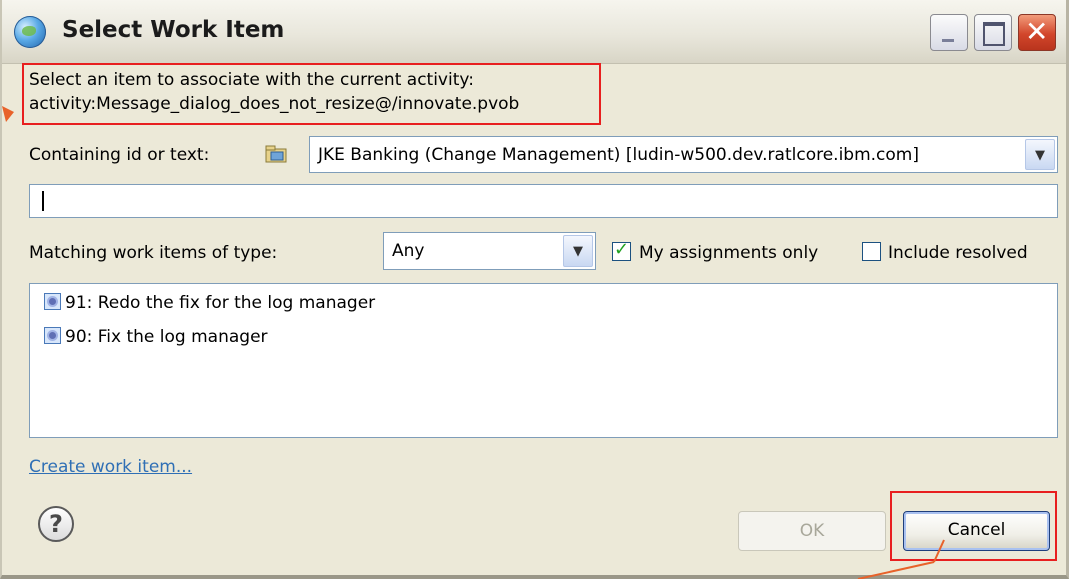 The image size is (1069, 579). I want to click on left-arrowhead, so click(8, 114).